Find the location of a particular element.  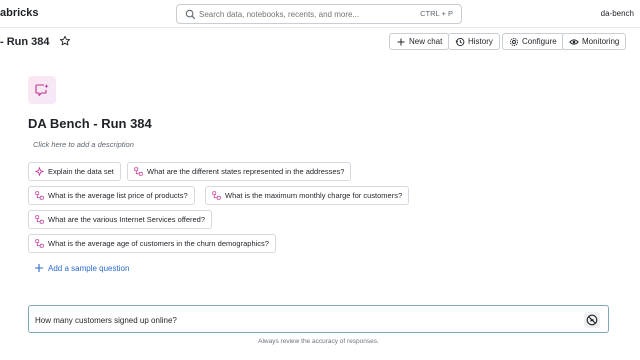

configure-button: Configure is located at coordinates (533, 41).